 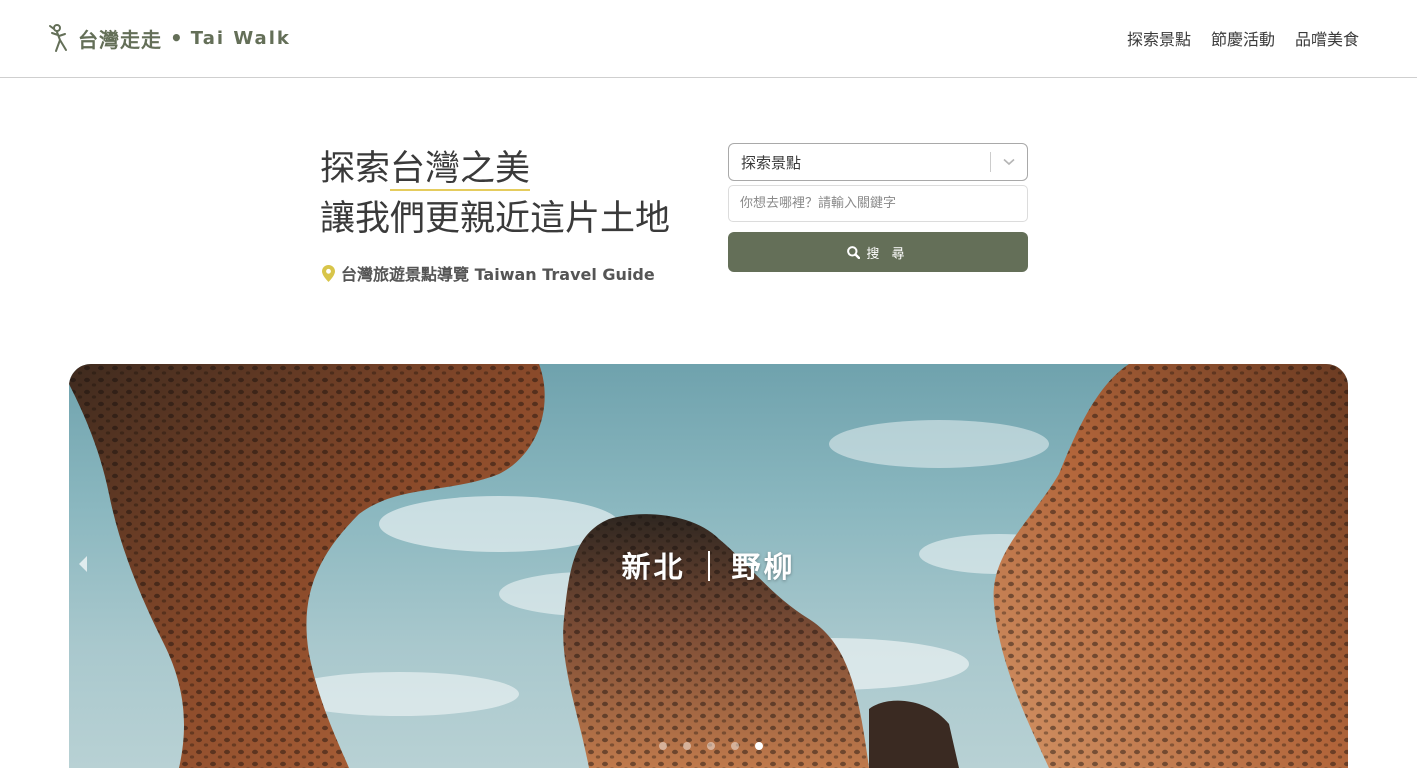 I want to click on hero-title-line2: 讓我們更親近這片土地, so click(x=495, y=219).